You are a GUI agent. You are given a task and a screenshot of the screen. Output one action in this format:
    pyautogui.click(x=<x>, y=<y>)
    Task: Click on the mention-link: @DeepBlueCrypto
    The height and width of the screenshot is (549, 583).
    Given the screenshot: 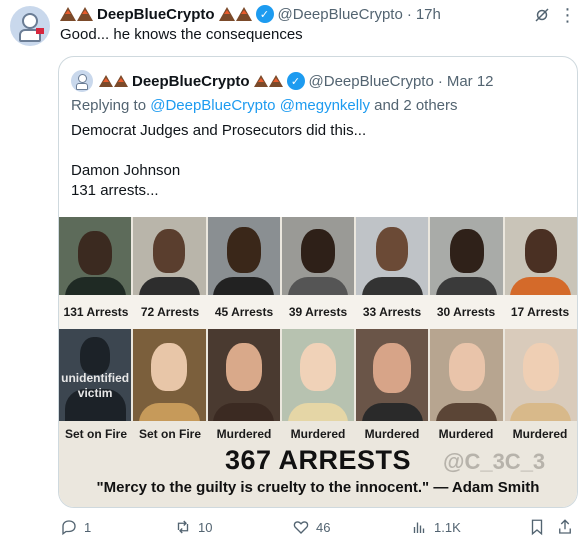 What is the action you would take?
    pyautogui.click(x=212, y=105)
    